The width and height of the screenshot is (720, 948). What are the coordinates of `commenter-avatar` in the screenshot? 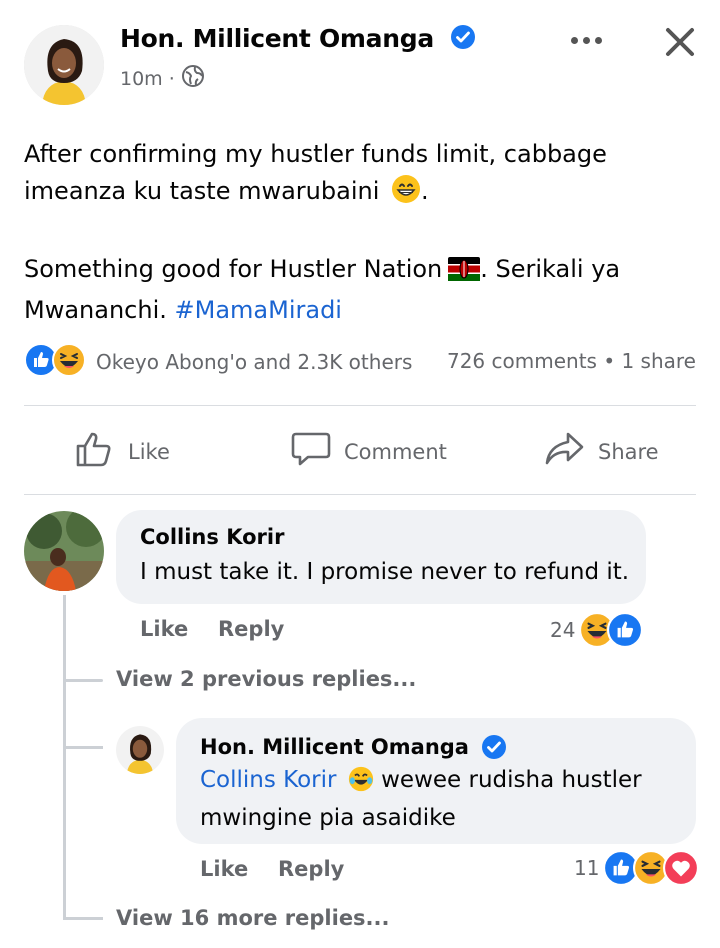 It's located at (64, 551).